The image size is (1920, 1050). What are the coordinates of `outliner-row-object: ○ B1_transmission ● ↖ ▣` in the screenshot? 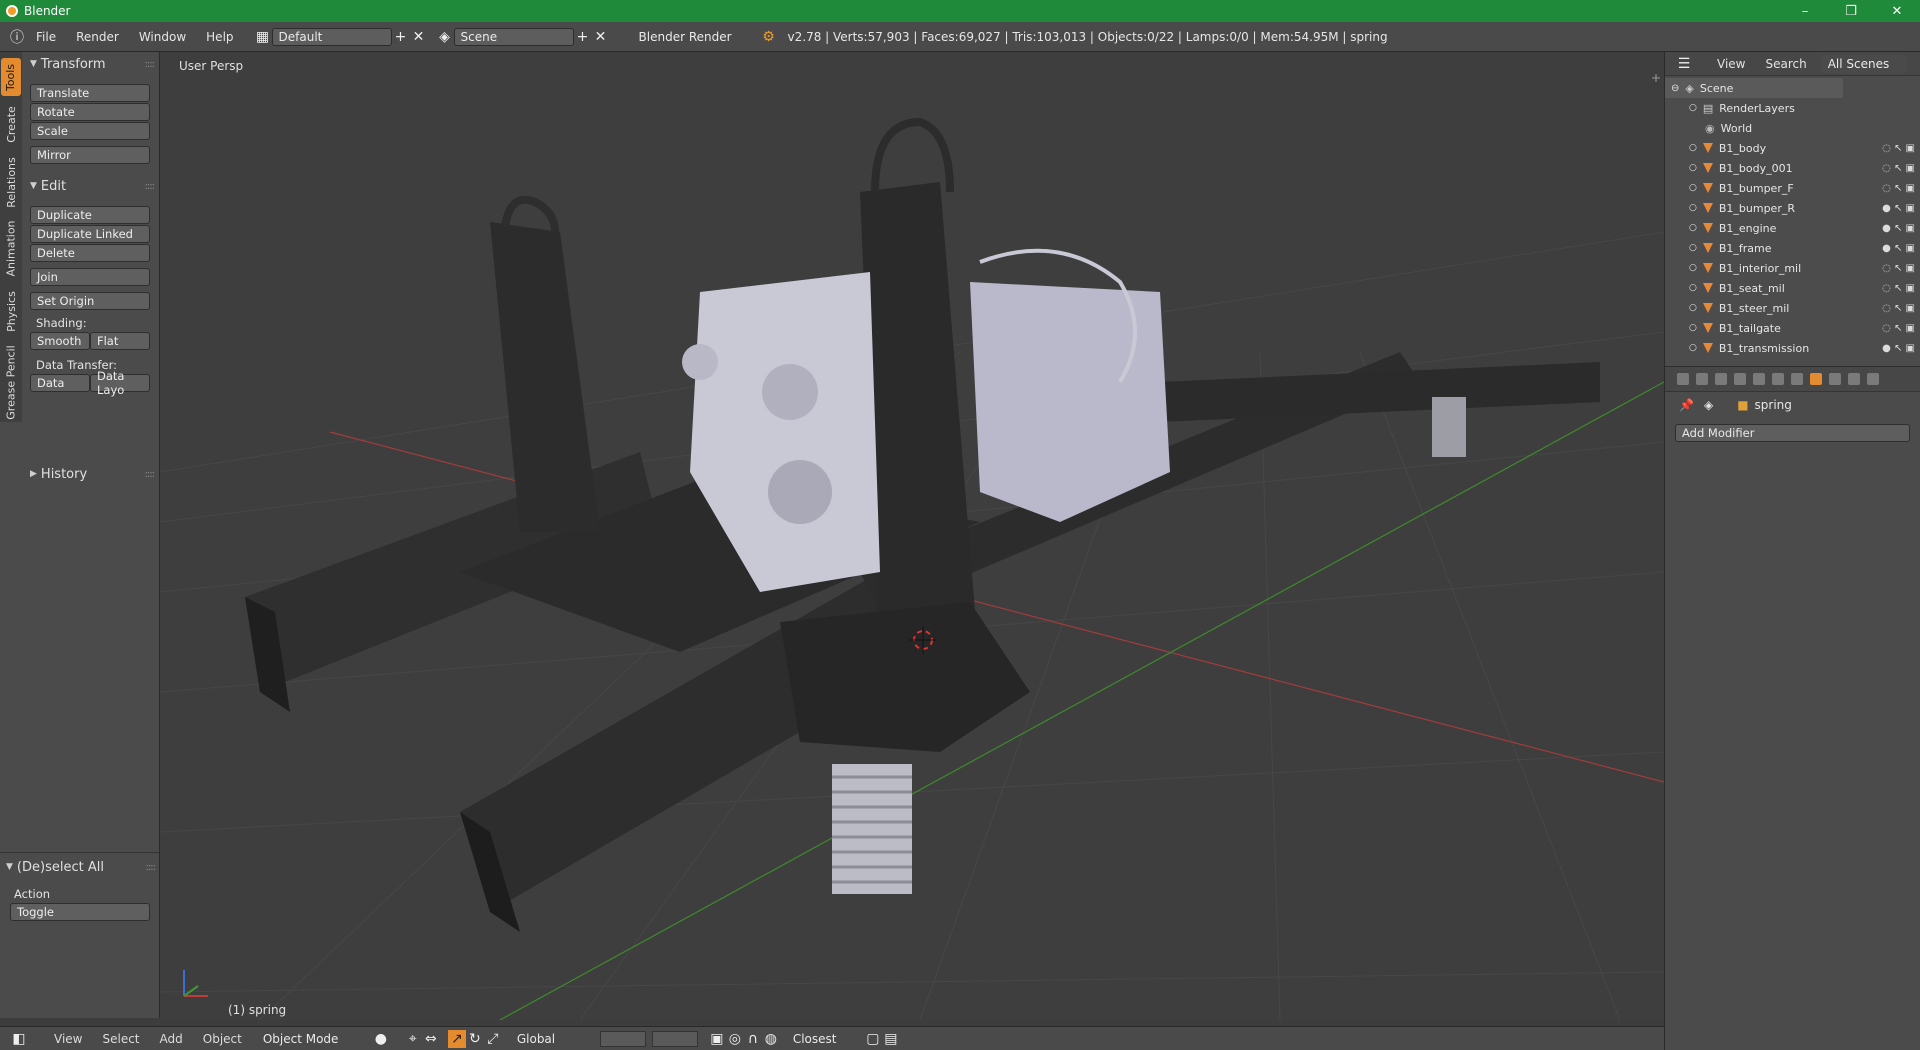 It's located at (1792, 348).